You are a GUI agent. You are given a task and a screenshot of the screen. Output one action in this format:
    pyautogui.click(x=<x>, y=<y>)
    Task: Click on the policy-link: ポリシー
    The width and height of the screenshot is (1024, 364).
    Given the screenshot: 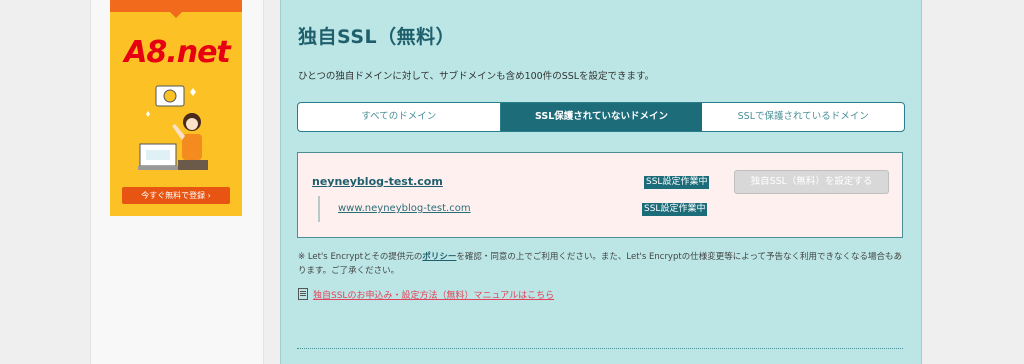 What is the action you would take?
    pyautogui.click(x=439, y=257)
    